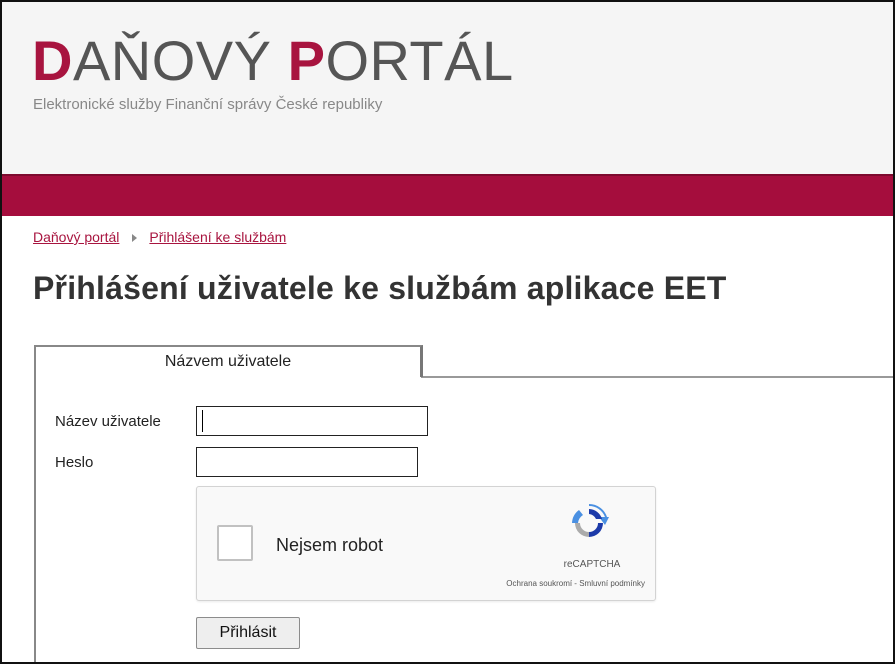 The width and height of the screenshot is (895, 664). What do you see at coordinates (330, 545) in the screenshot?
I see `recaptcha-label: Nejsem robot` at bounding box center [330, 545].